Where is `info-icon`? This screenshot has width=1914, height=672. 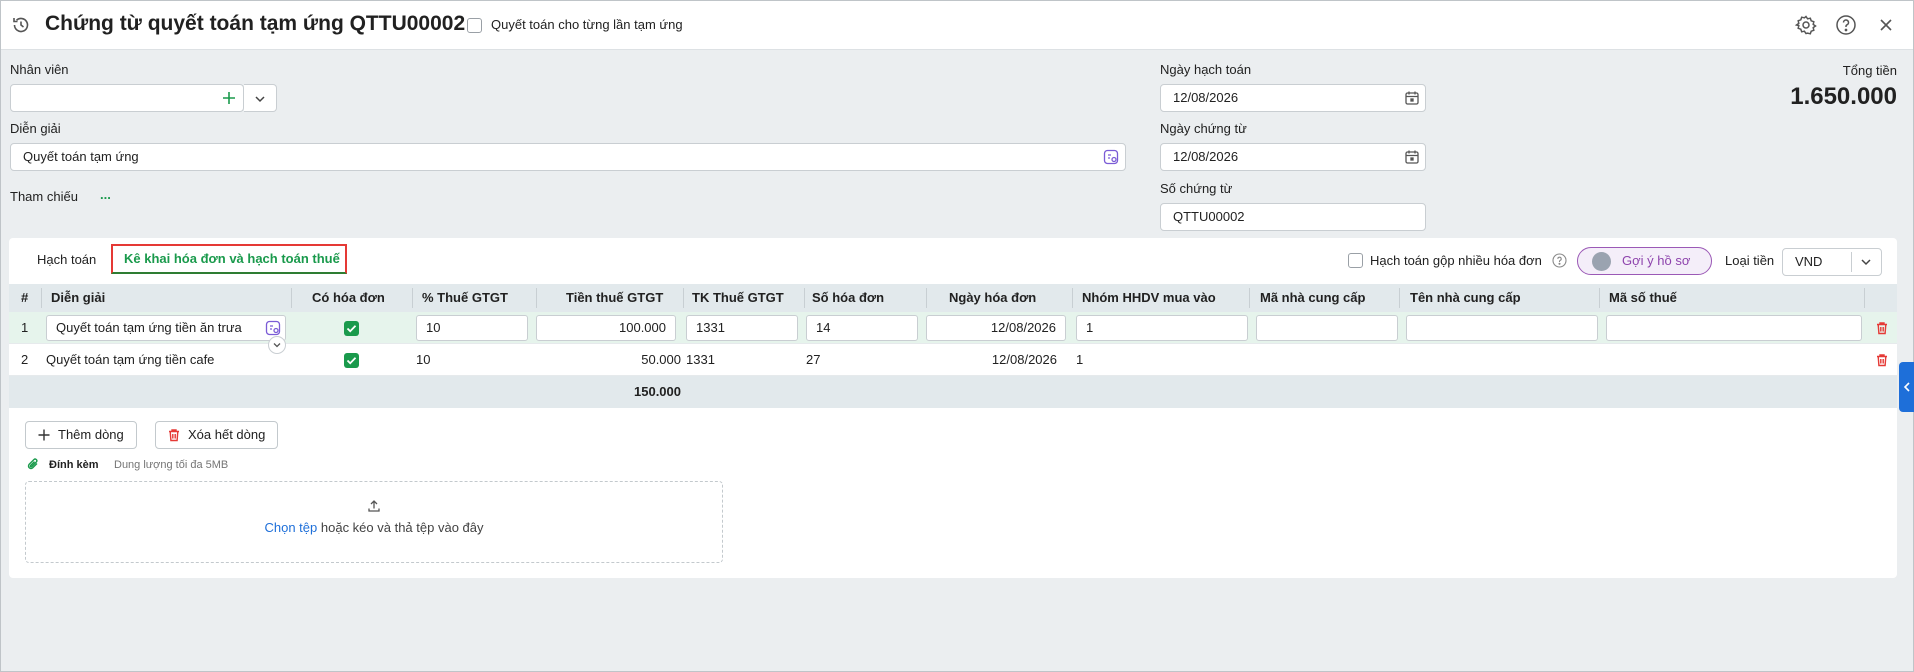 info-icon is located at coordinates (1559, 260).